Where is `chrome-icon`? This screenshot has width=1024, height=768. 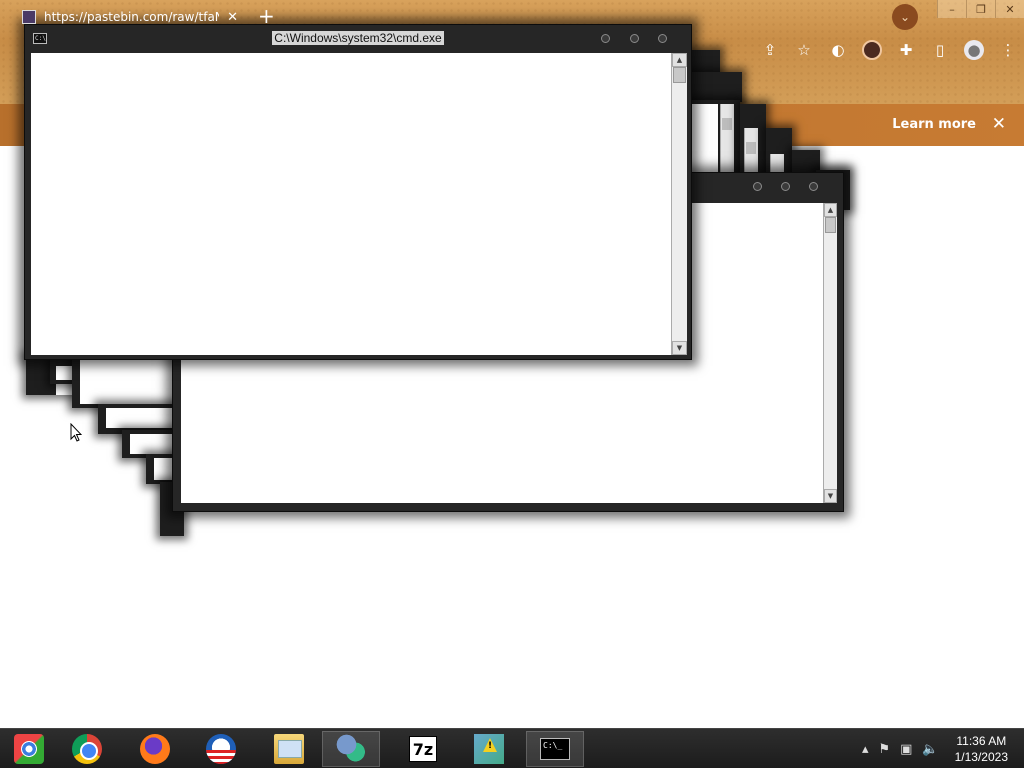
chrome-icon is located at coordinates (87, 749).